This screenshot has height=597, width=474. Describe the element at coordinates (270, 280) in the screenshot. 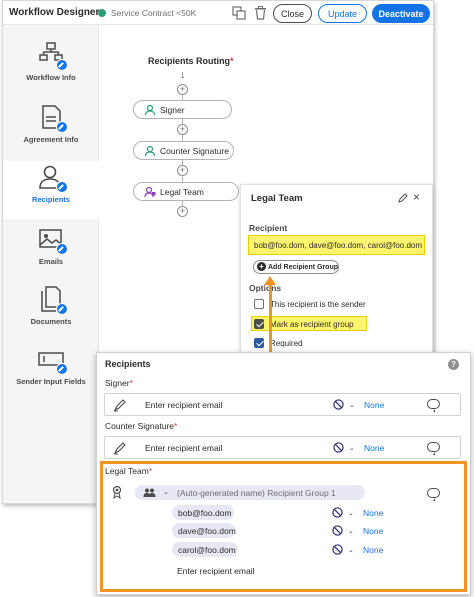

I see `arrow-up-icon` at that location.